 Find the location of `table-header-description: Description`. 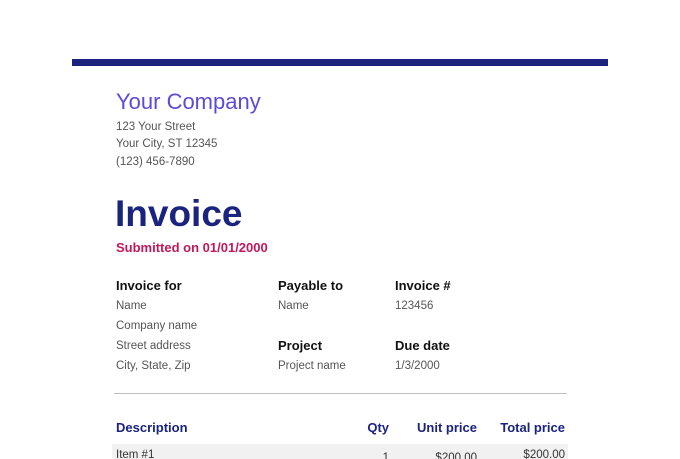

table-header-description: Description is located at coordinates (152, 427).